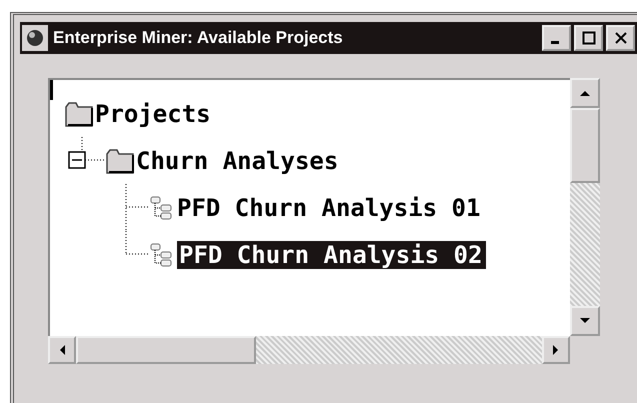  I want to click on close-button, so click(620, 38).